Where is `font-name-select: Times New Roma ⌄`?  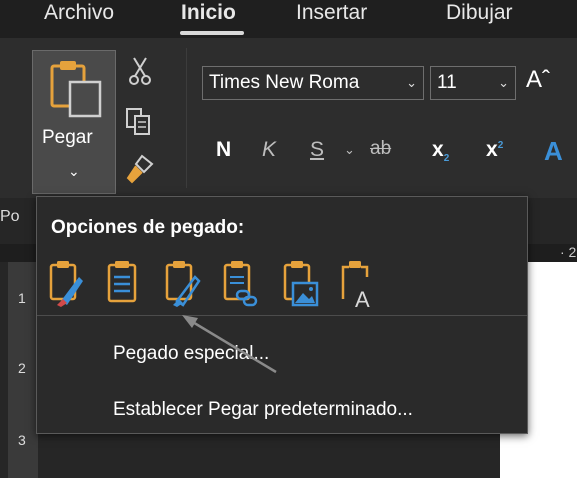
font-name-select: Times New Roma ⌄ is located at coordinates (313, 83).